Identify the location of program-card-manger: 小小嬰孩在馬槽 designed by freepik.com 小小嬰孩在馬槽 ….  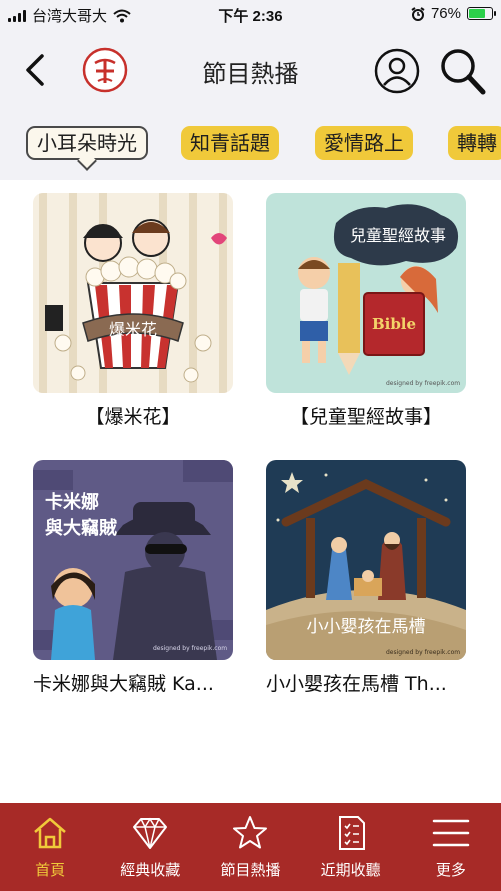
(366, 578).